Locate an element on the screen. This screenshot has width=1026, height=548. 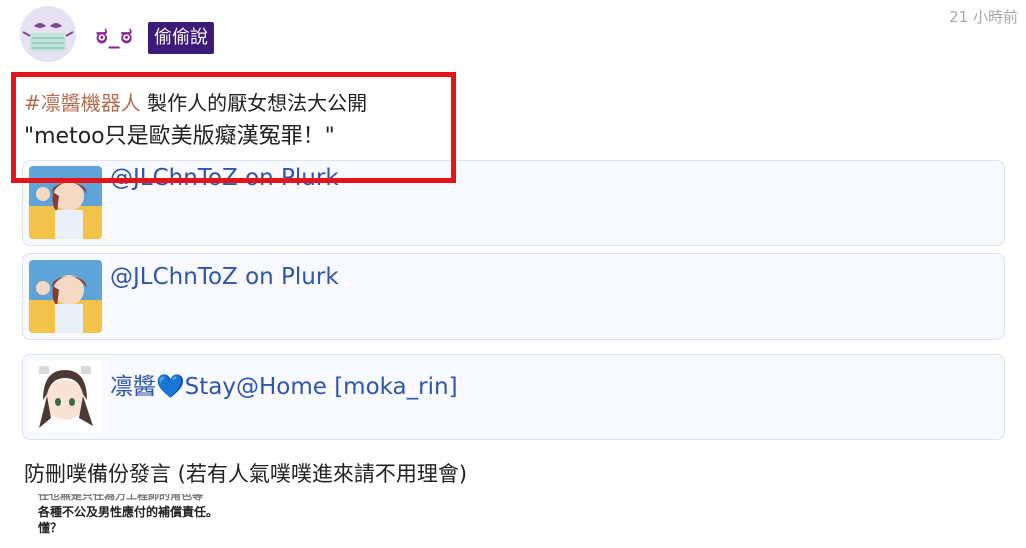
snippet-line: 各種不公及男性應付的補償責任。 is located at coordinates (128, 512).